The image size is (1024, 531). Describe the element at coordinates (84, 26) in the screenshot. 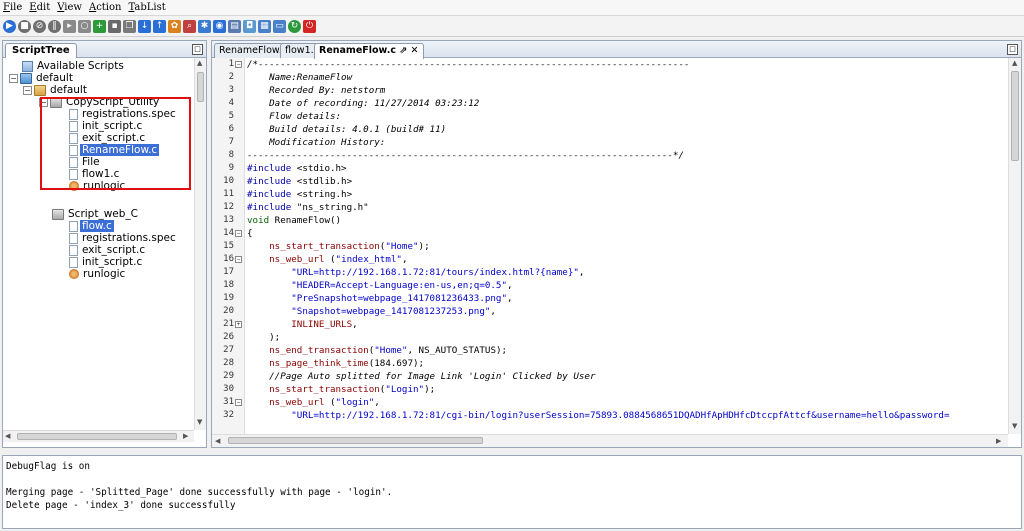

I see `comment-icon: ○` at that location.